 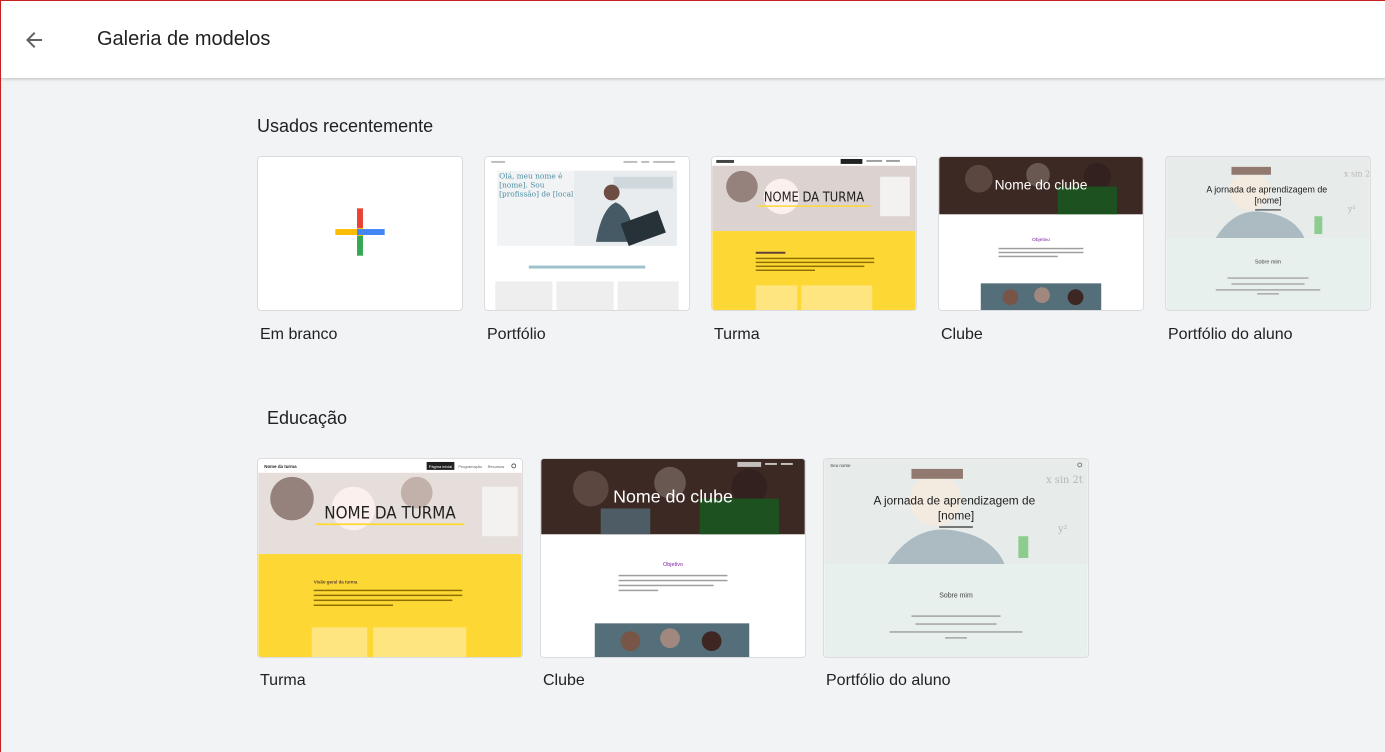 I want to click on turma-thumbnail: NOME DA TURMA, so click(x=814, y=233).